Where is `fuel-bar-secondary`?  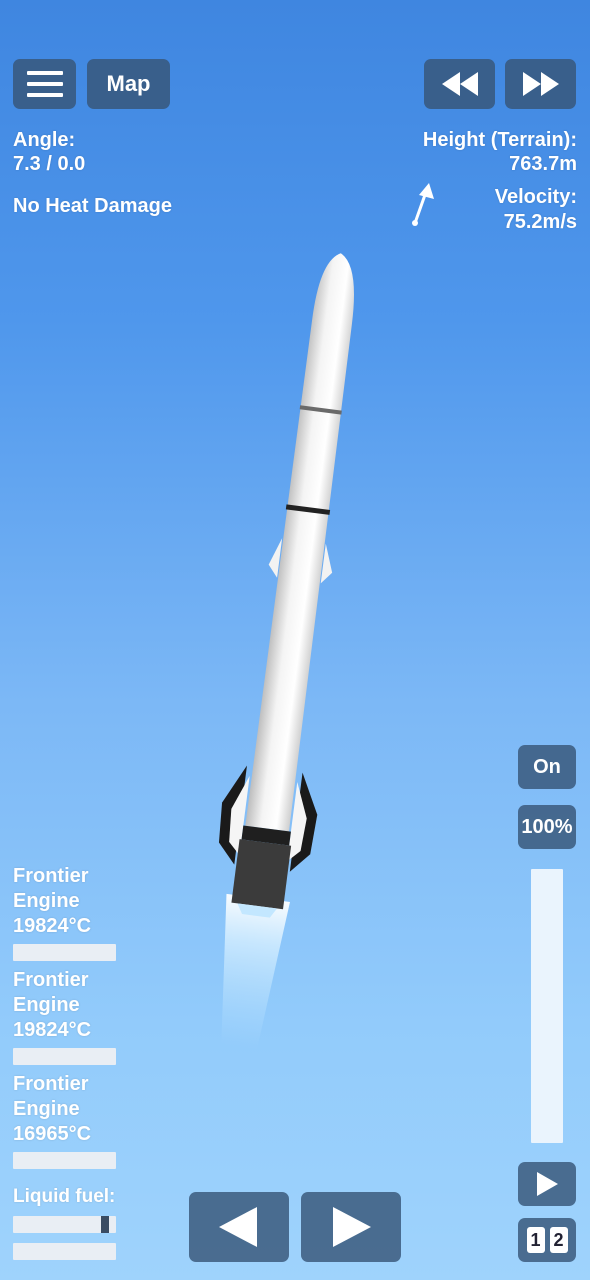 fuel-bar-secondary is located at coordinates (64, 1251).